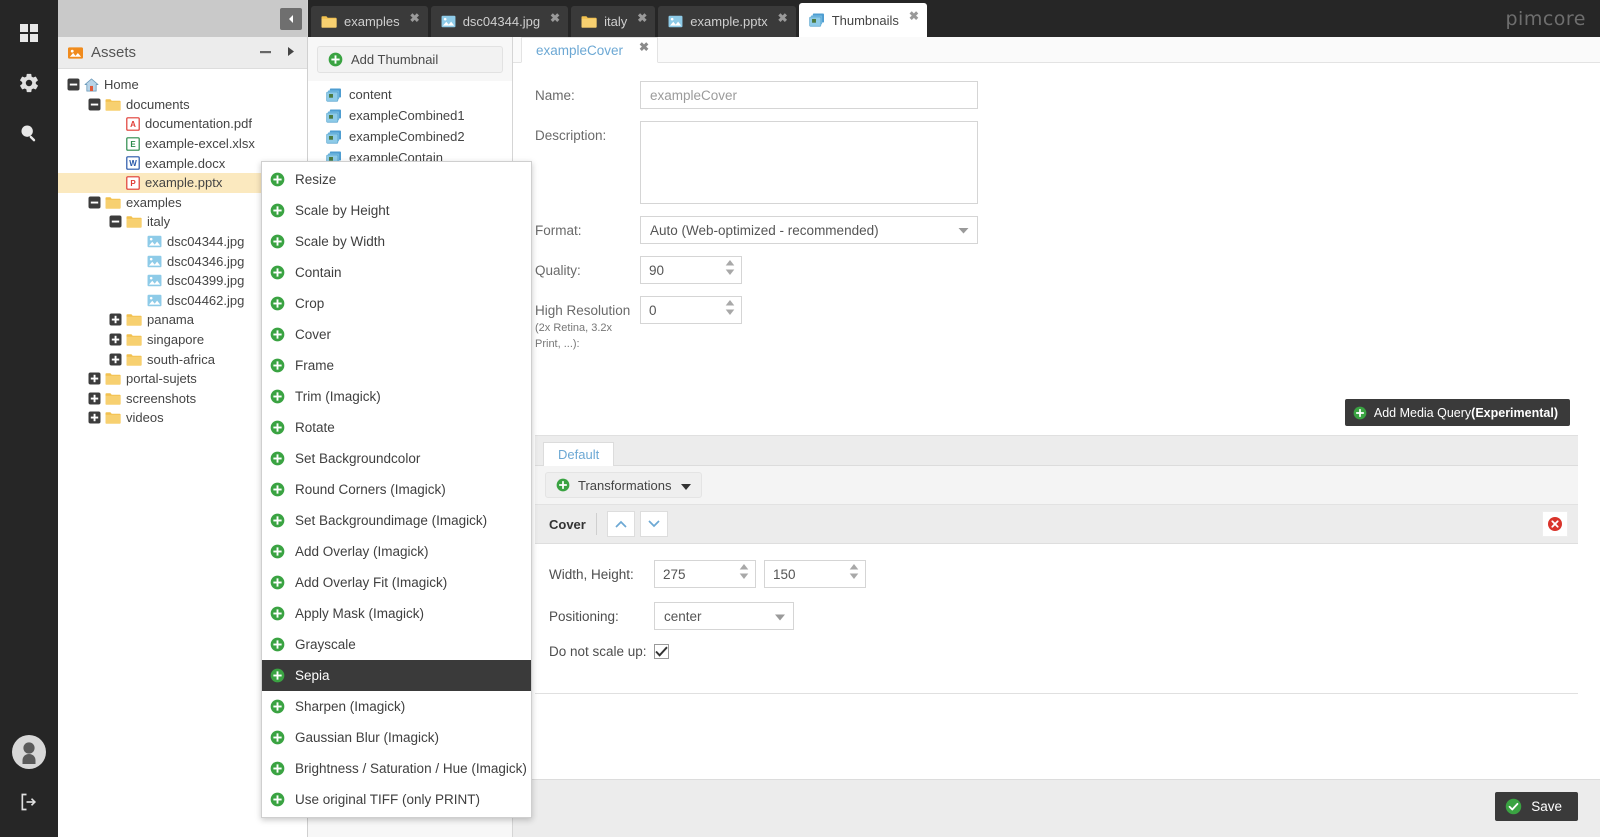  Describe the element at coordinates (809, 162) in the screenshot. I see `description-input` at that location.